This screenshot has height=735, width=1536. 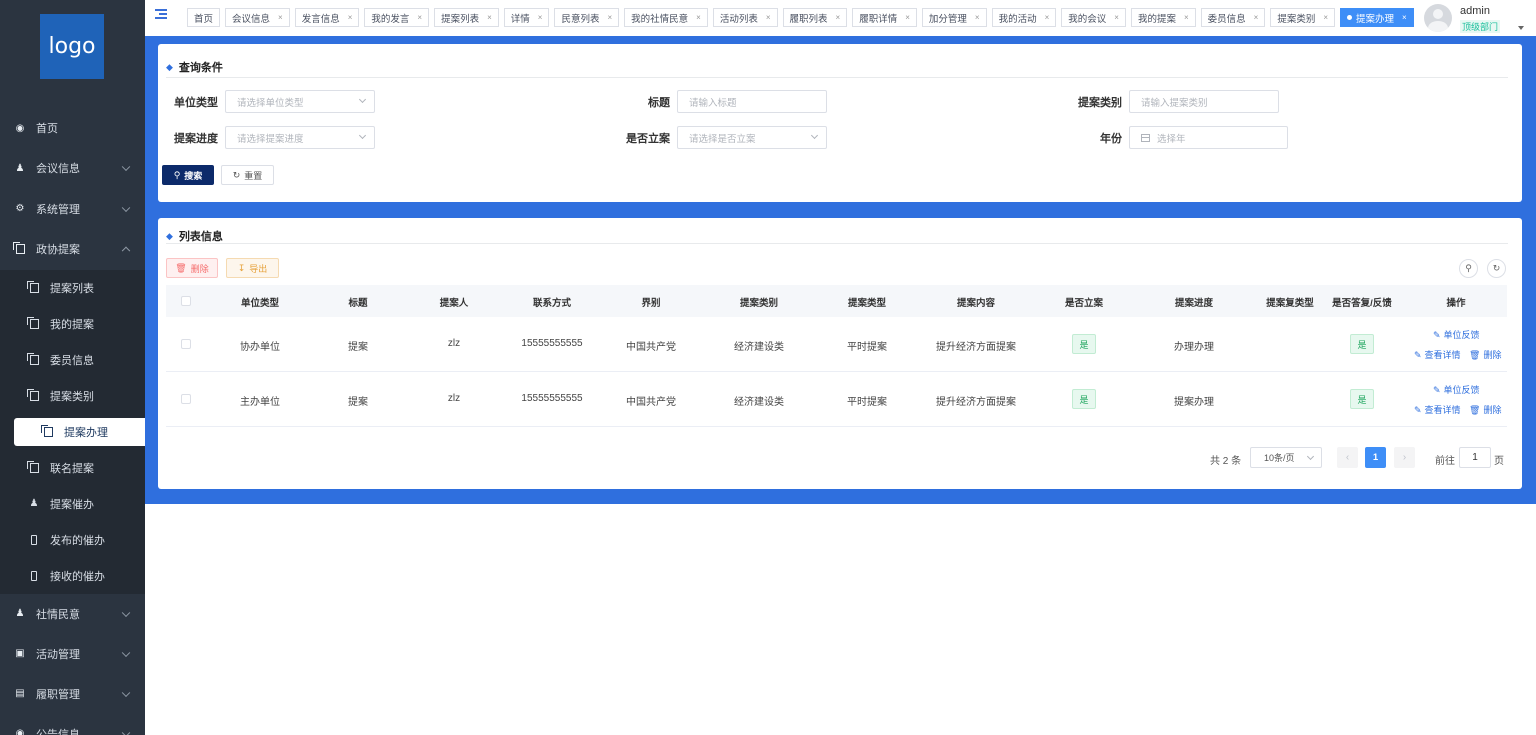 What do you see at coordinates (1521, 28) in the screenshot?
I see `caret-down-icon` at bounding box center [1521, 28].